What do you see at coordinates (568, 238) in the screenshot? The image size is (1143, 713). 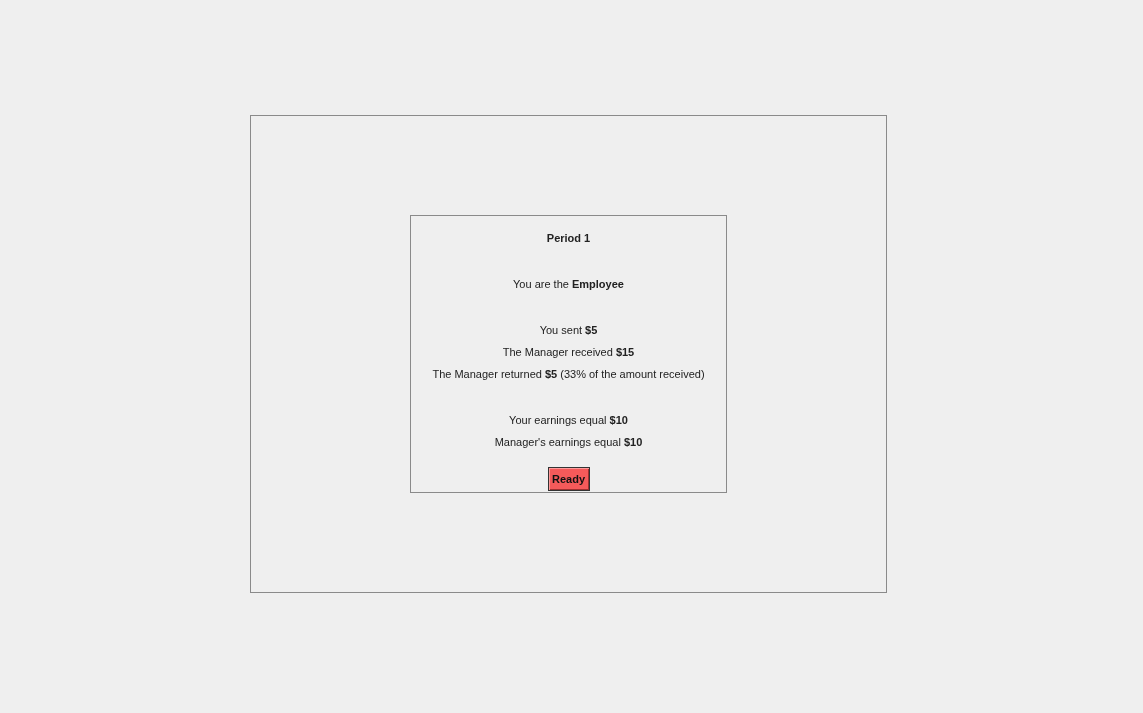 I see `period-title: Period 1` at bounding box center [568, 238].